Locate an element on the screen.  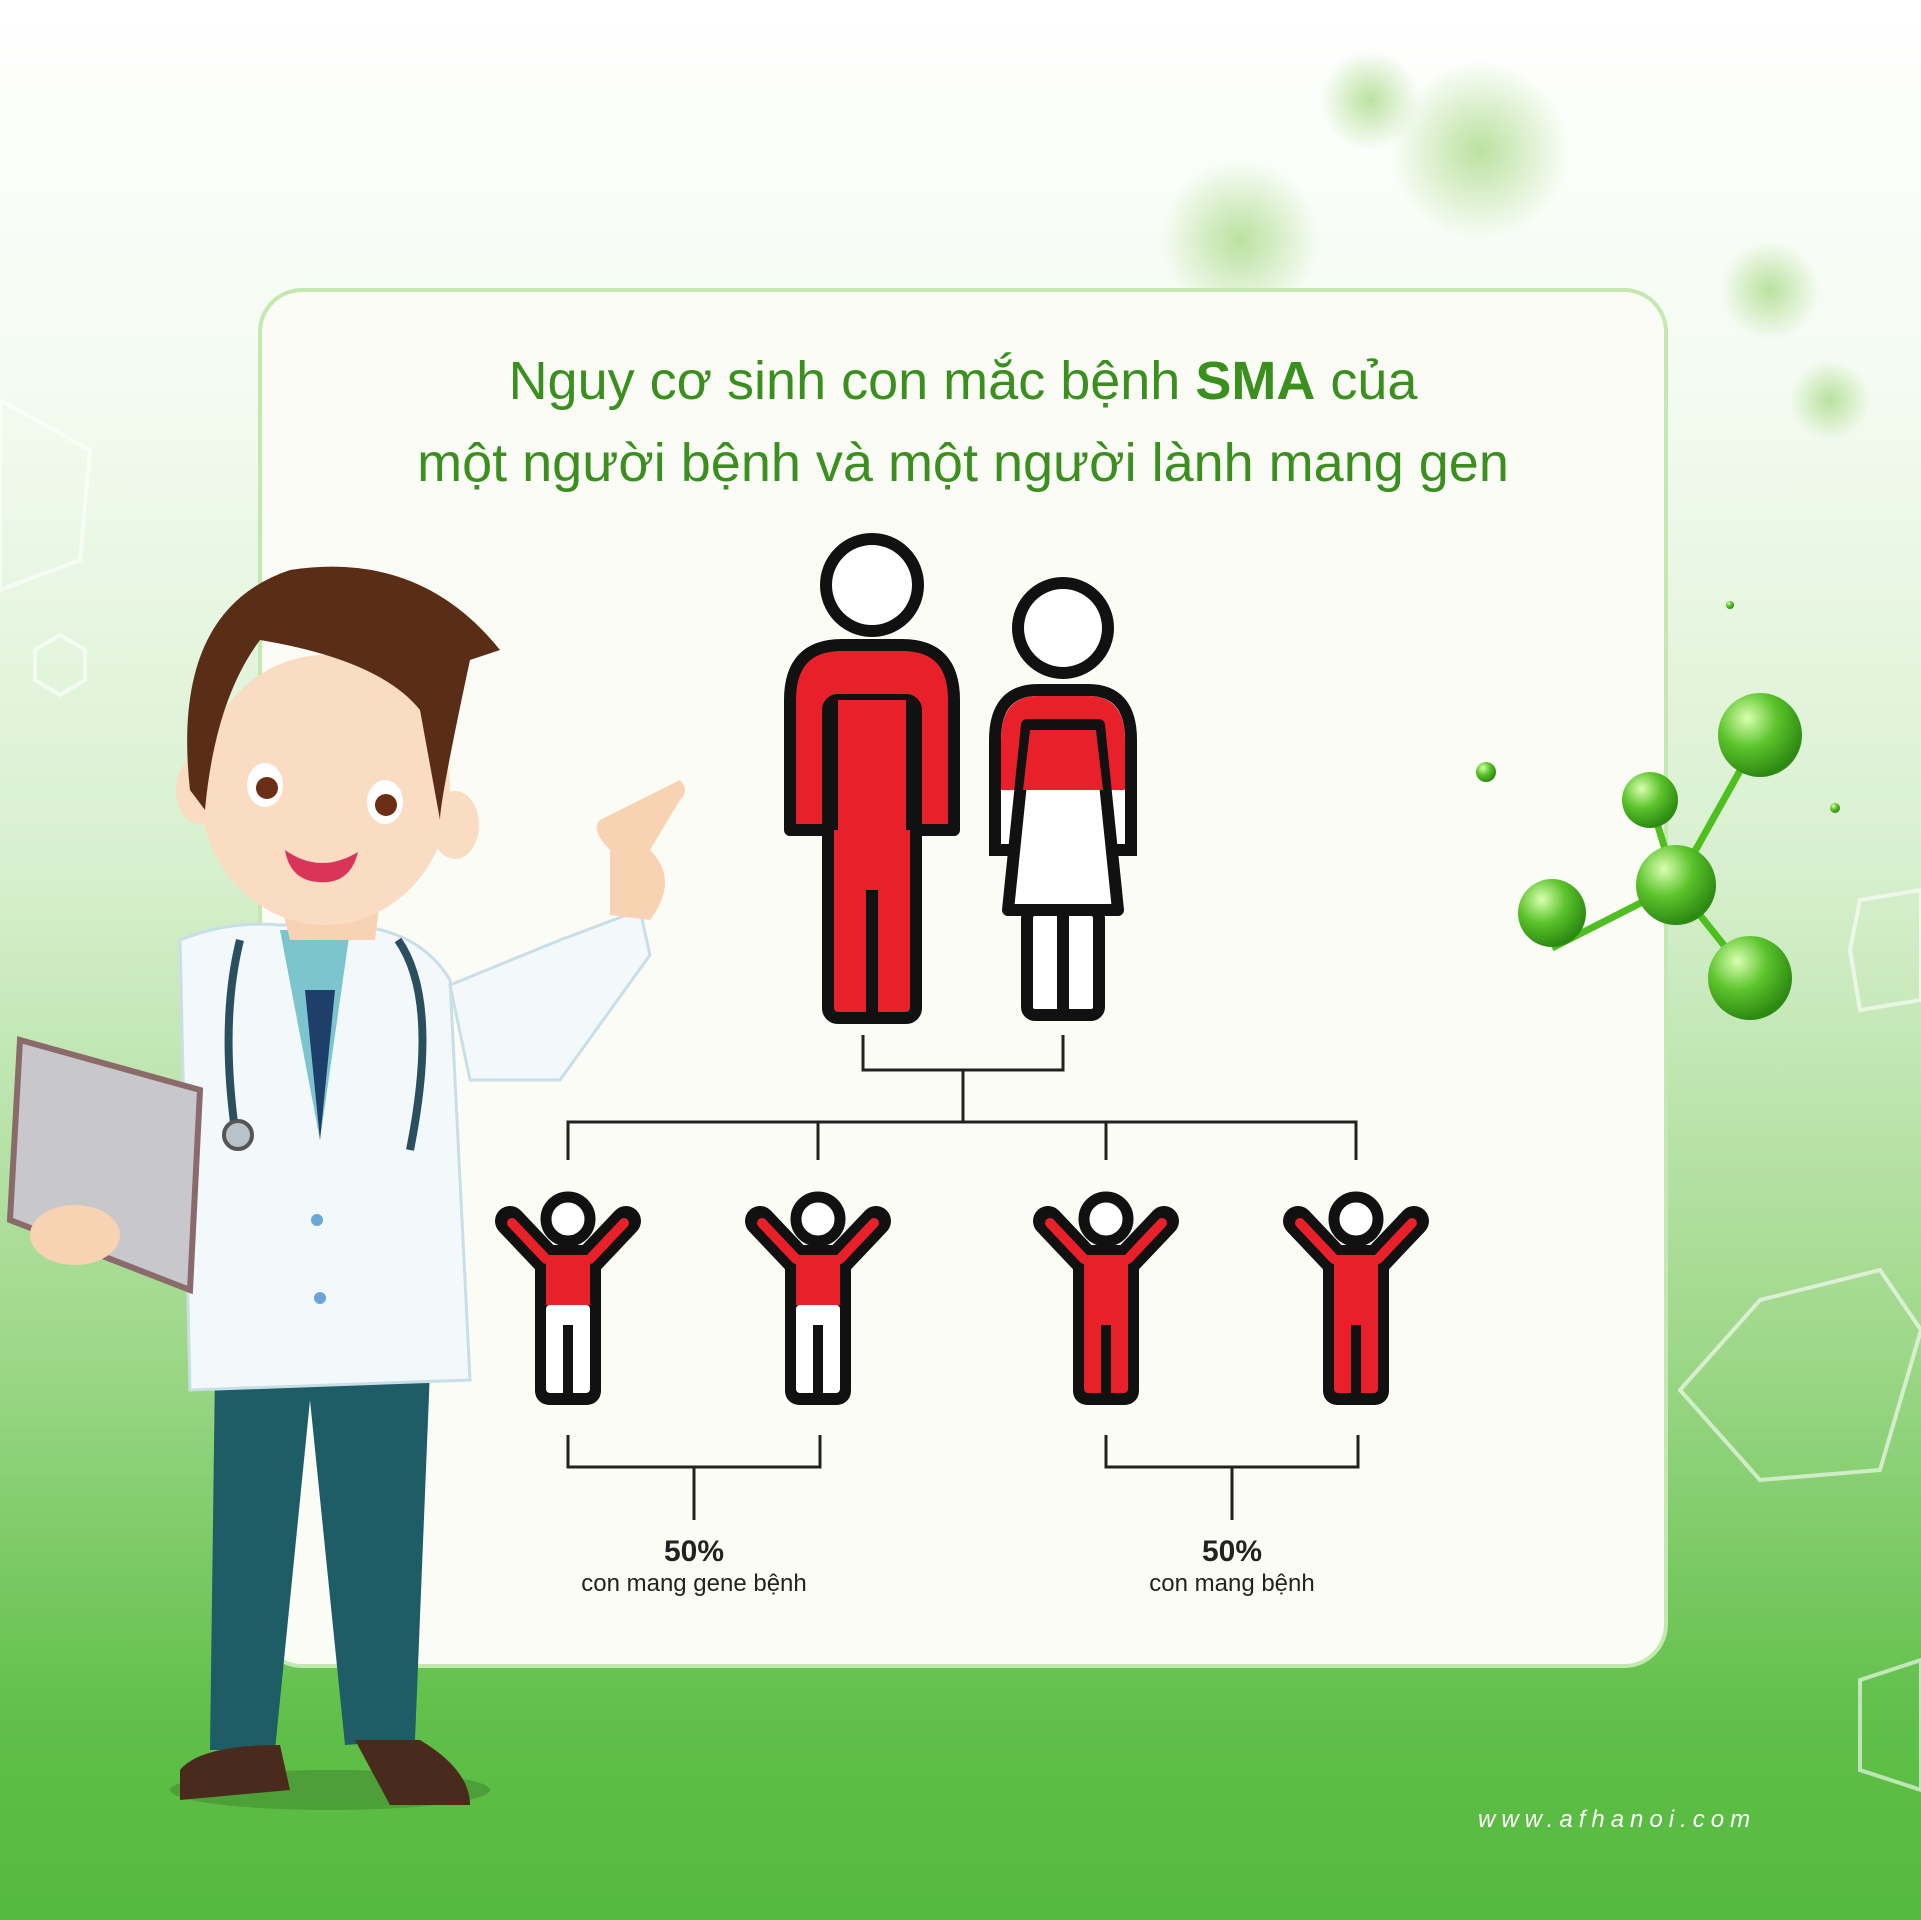
outcome-carrier: 50% con mang gene bệnh is located at coordinates (694, 1567).